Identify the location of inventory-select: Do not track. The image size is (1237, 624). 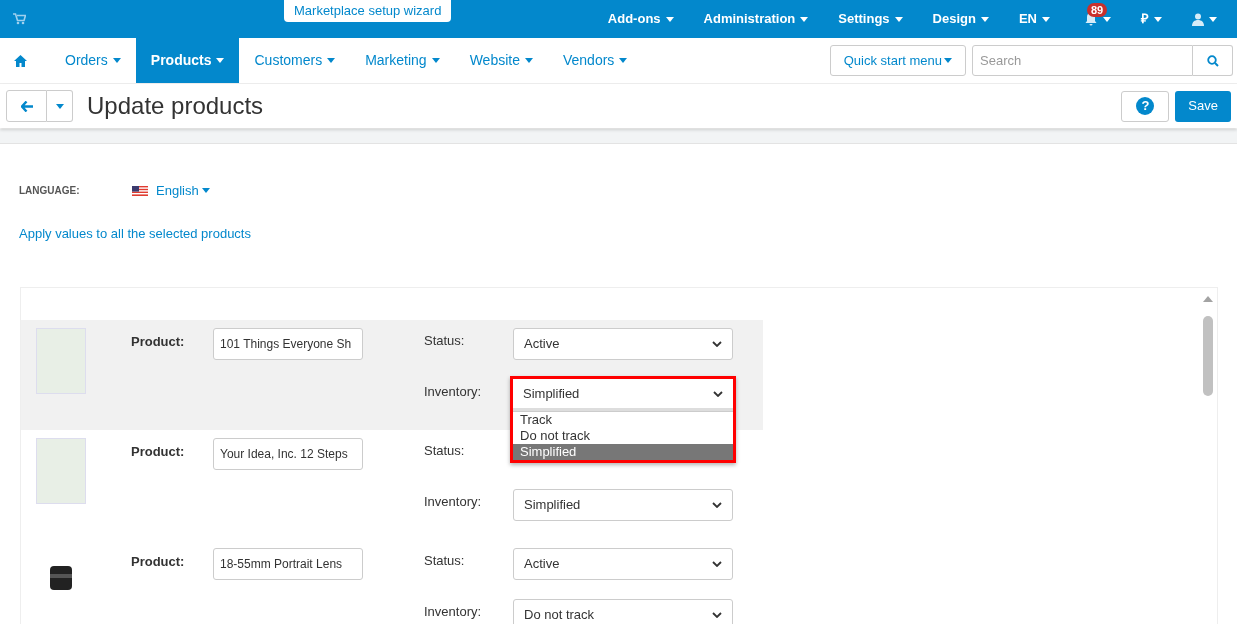
(623, 611).